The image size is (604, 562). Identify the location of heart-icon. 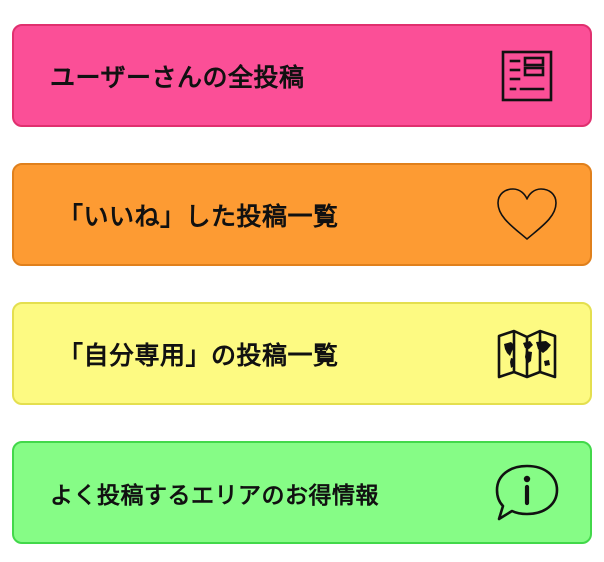
(527, 215).